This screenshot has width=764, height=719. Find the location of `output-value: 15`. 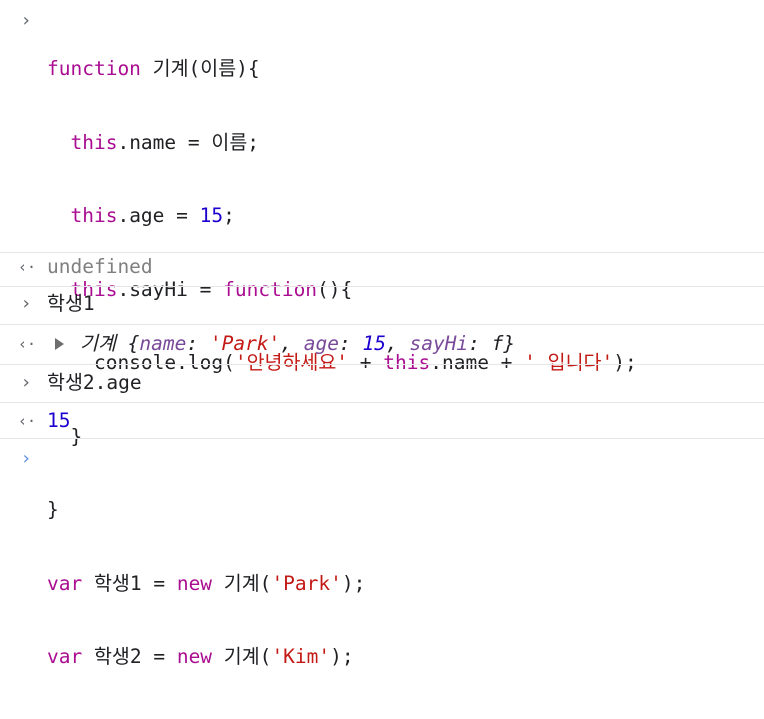

output-value: 15 is located at coordinates (59, 420).